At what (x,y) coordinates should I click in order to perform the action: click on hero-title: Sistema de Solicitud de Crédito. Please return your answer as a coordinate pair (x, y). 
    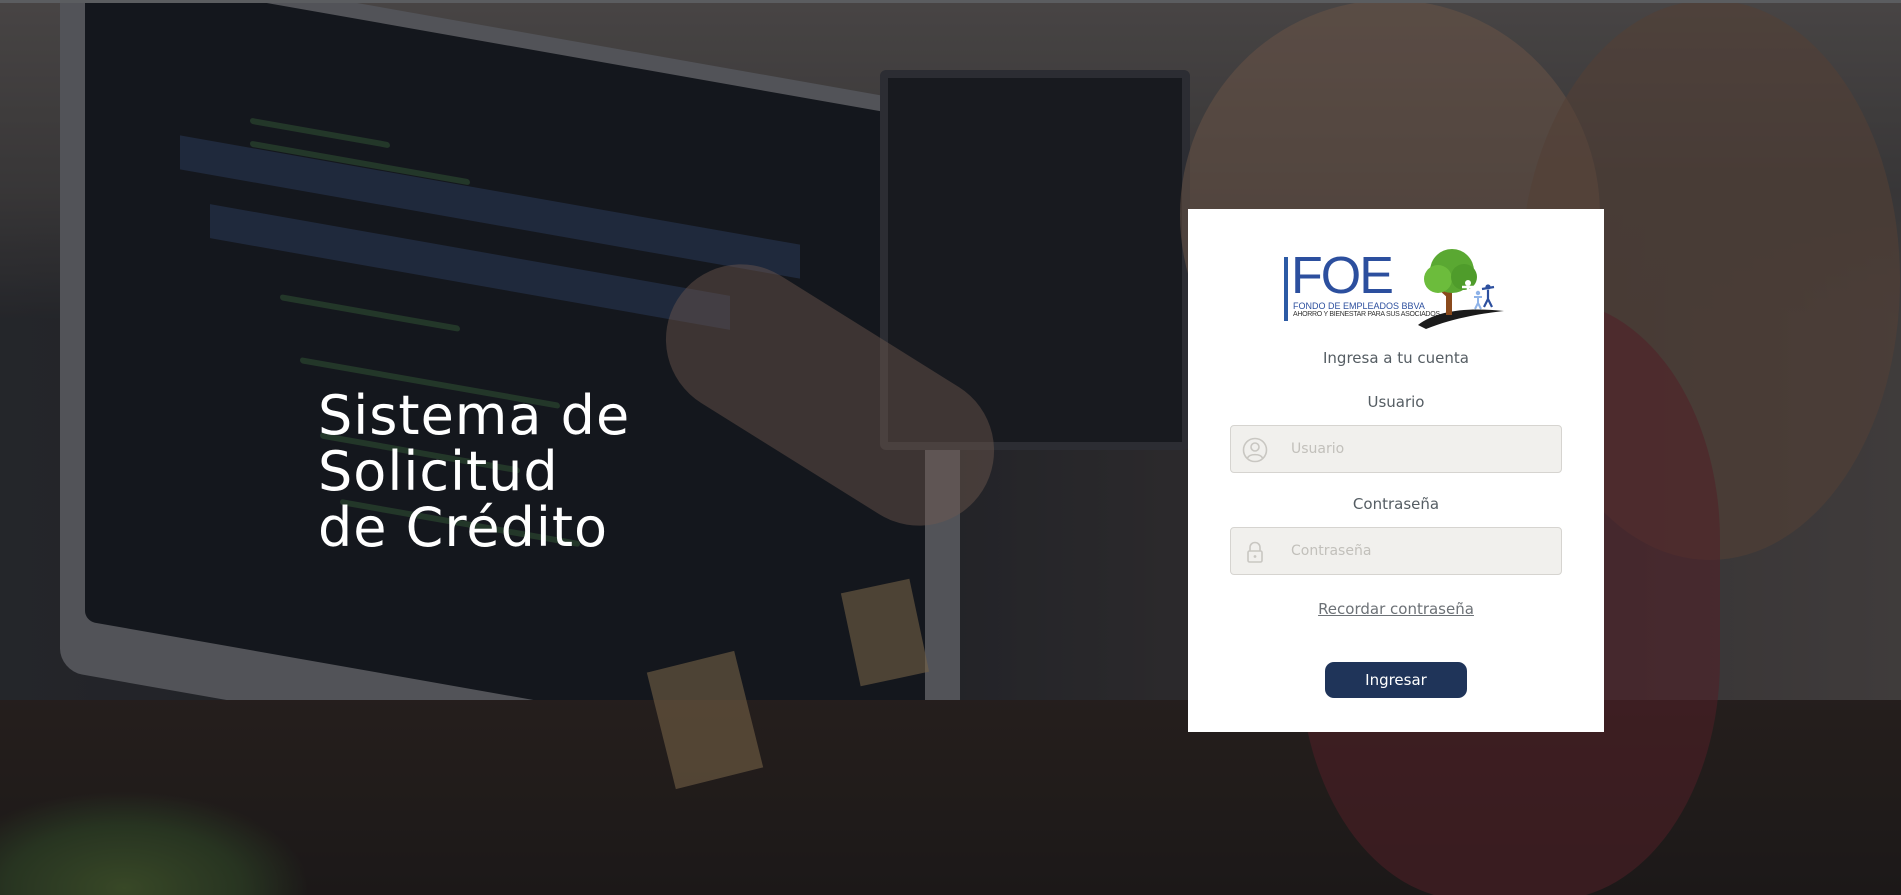
    Looking at the image, I should click on (474, 472).